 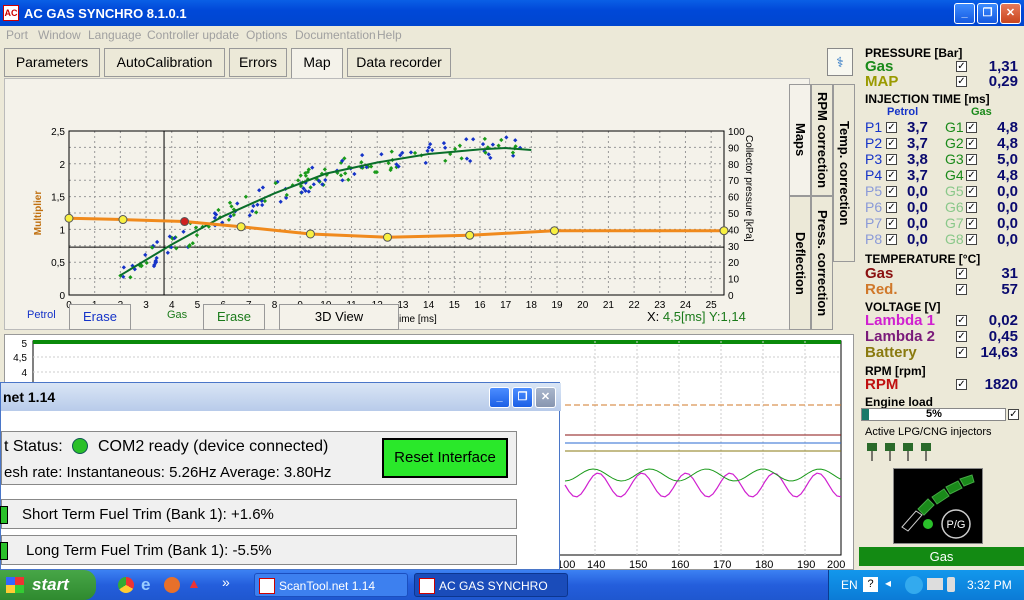 I want to click on tab-temp-correction: Temp. correction, so click(x=844, y=173).